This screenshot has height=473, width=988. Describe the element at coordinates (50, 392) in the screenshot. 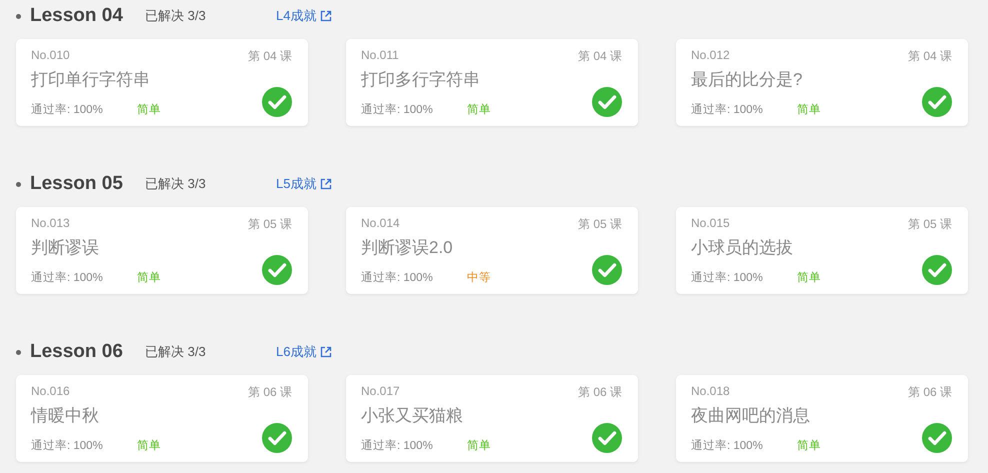

I see `problem-number: No.016` at that location.